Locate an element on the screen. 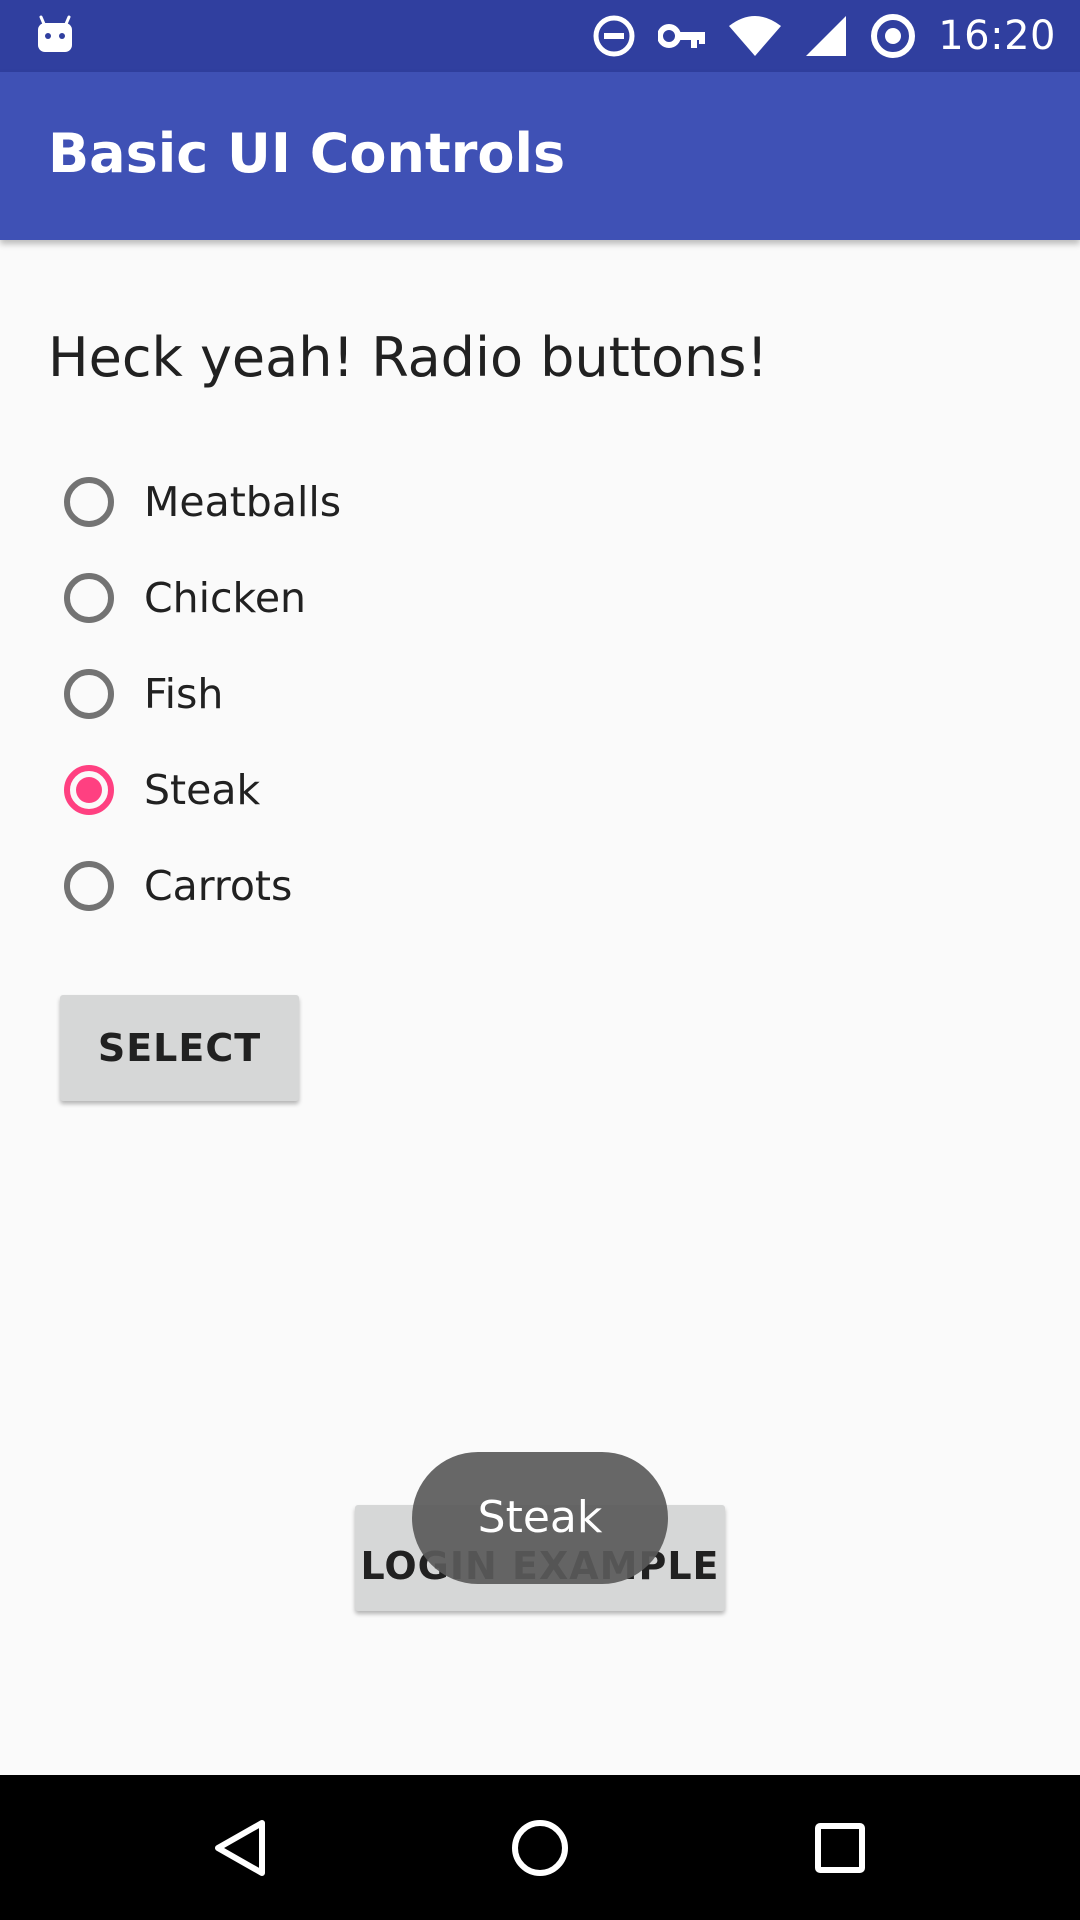 Image resolution: width=1080 pixels, height=1920 pixels. back-icon is located at coordinates (240, 1847).